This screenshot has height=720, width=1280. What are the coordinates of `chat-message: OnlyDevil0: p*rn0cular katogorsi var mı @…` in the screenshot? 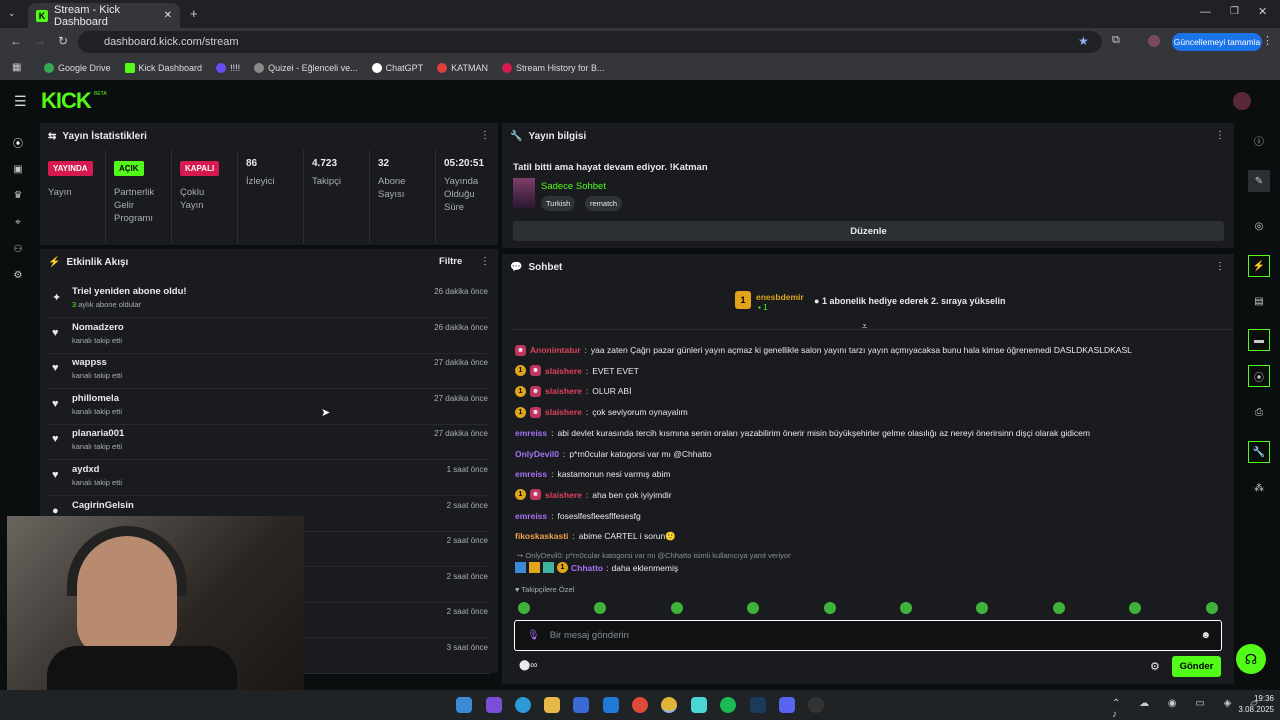 It's located at (613, 454).